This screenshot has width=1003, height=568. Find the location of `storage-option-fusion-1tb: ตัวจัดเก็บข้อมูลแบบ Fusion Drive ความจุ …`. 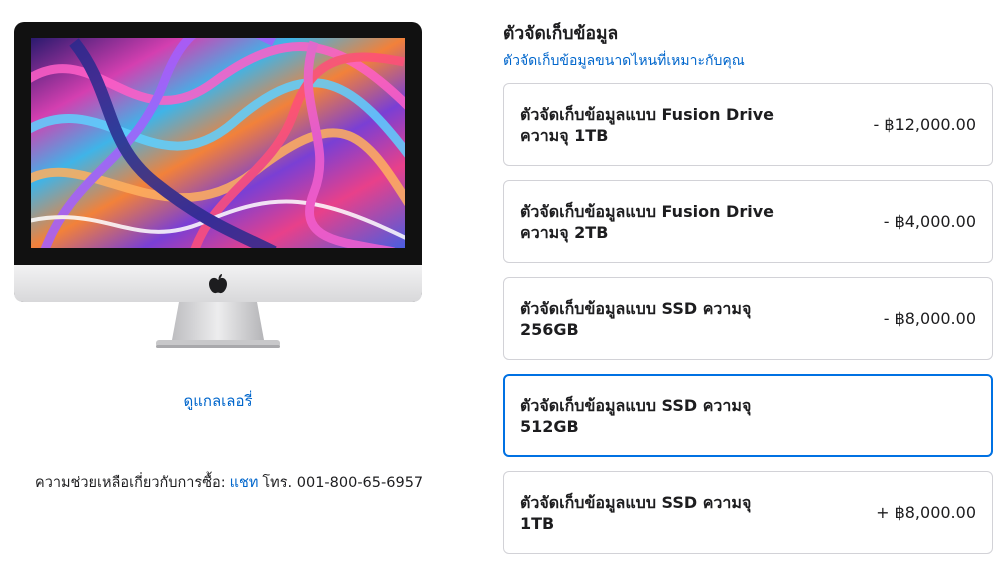

storage-option-fusion-1tb: ตัวจัดเก็บข้อมูลแบบ Fusion Drive ความจุ … is located at coordinates (748, 124).